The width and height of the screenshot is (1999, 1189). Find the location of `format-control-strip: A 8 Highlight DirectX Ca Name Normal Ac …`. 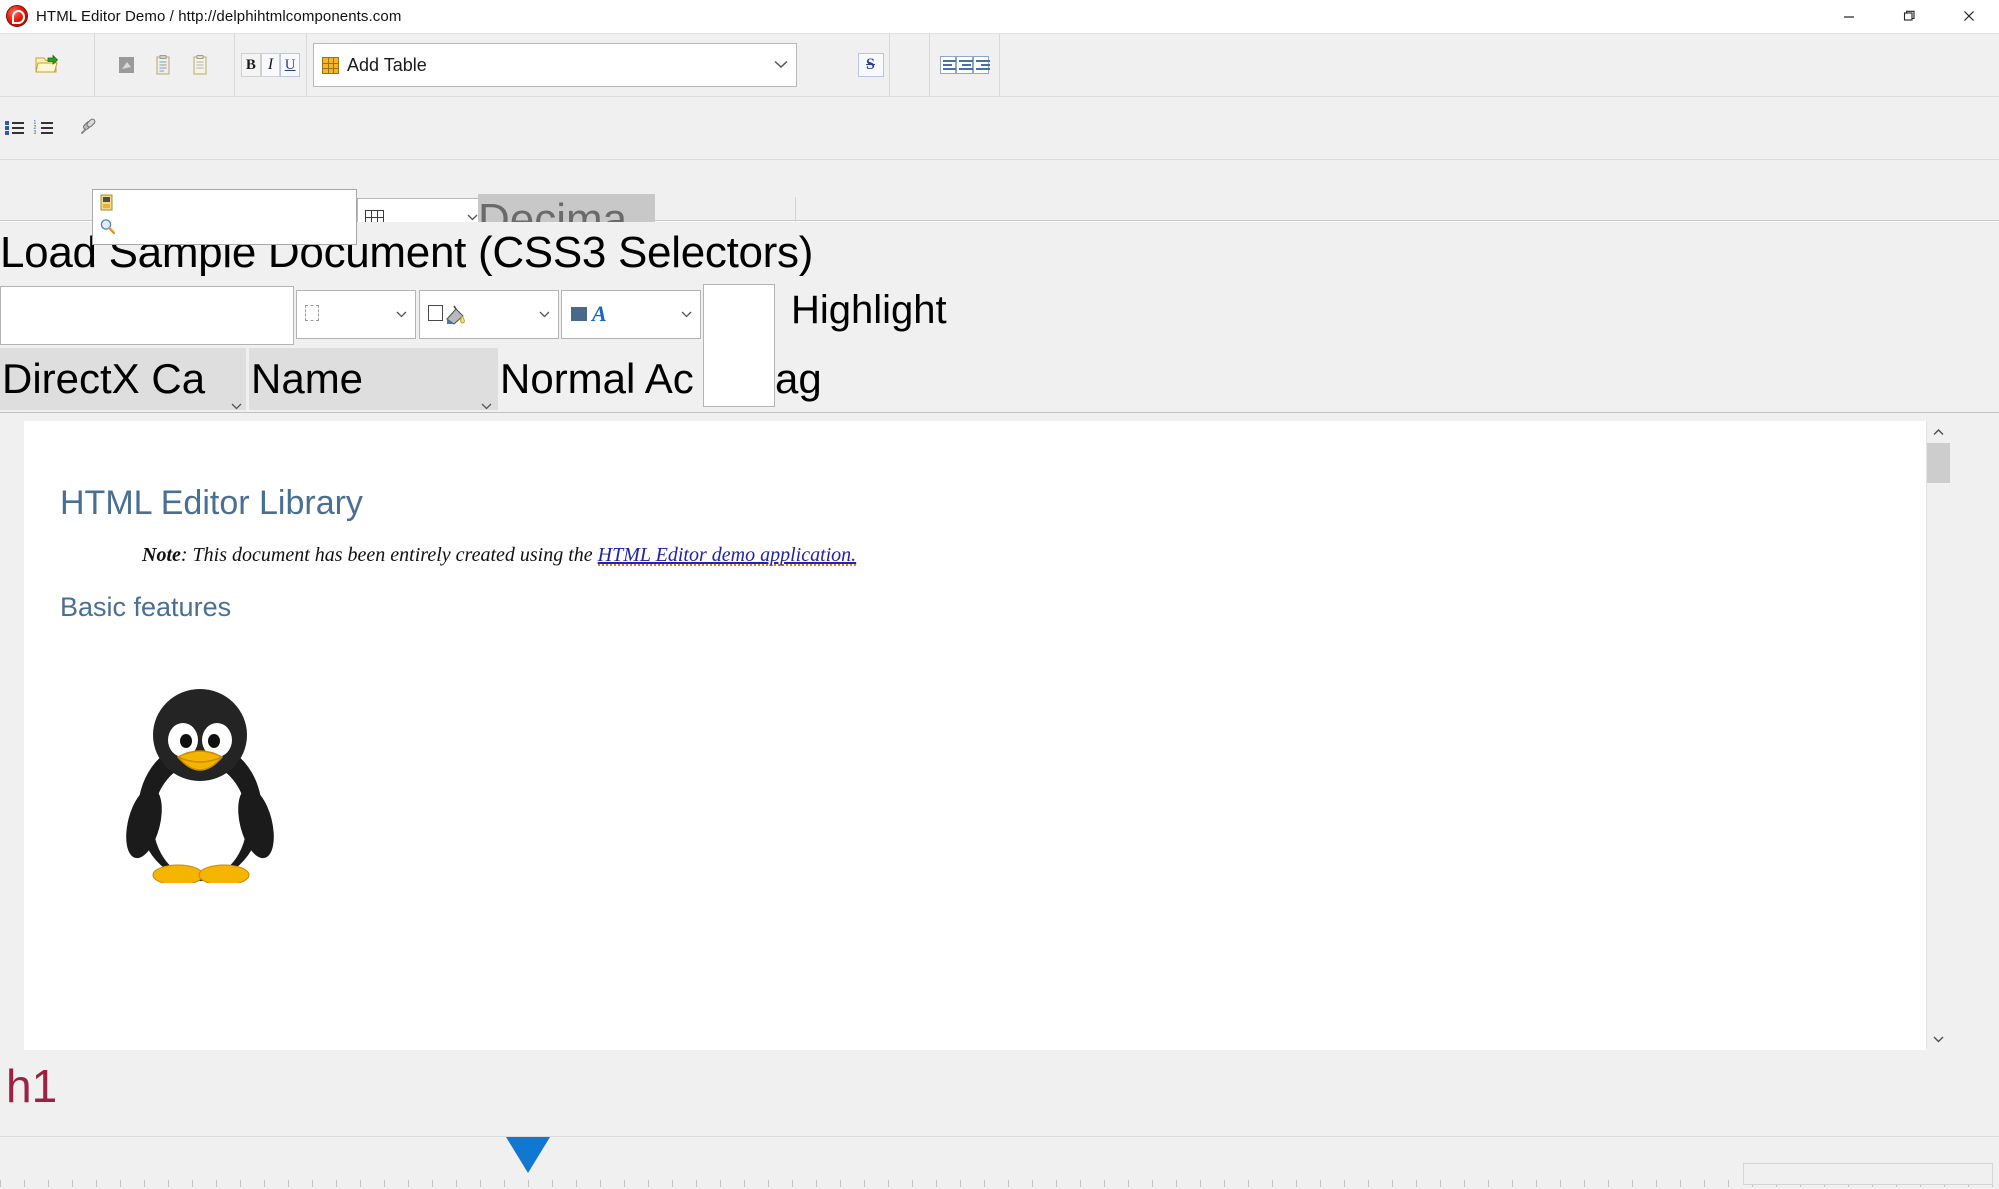

format-control-strip: A 8 Highlight DirectX Ca Name Normal Ac … is located at coordinates (999, 348).